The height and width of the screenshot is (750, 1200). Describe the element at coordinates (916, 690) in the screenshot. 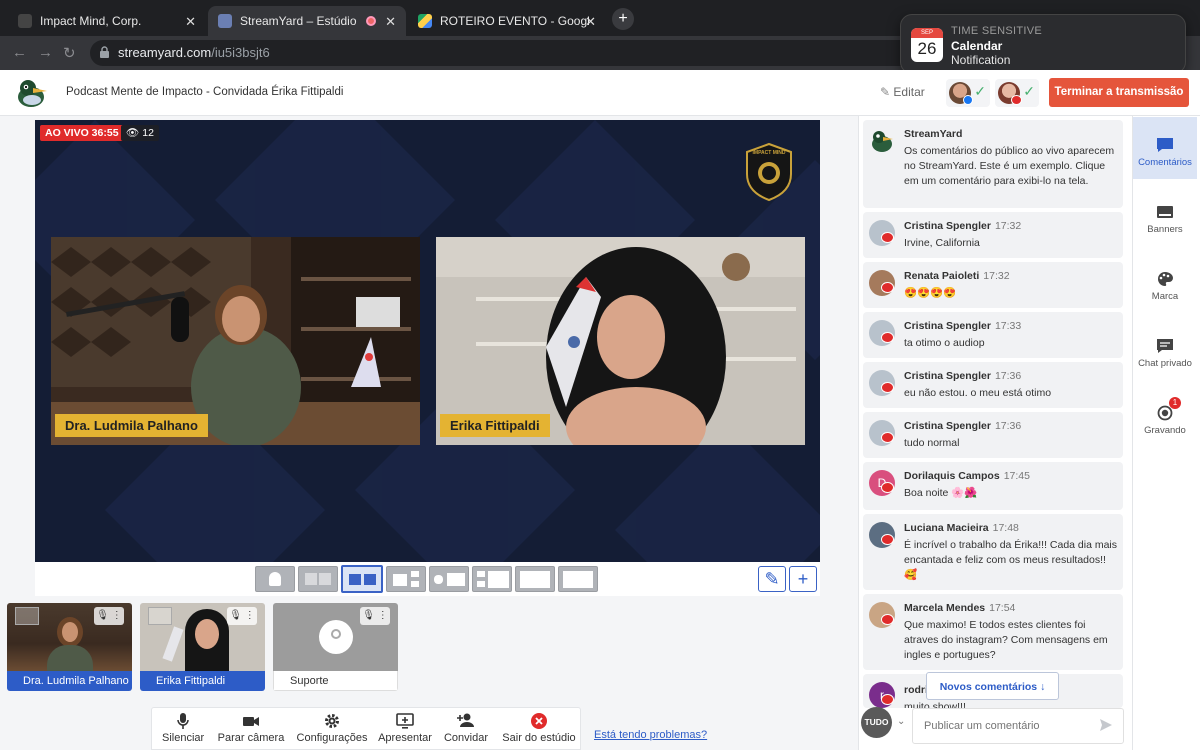

I see `comment-author: rodri` at that location.